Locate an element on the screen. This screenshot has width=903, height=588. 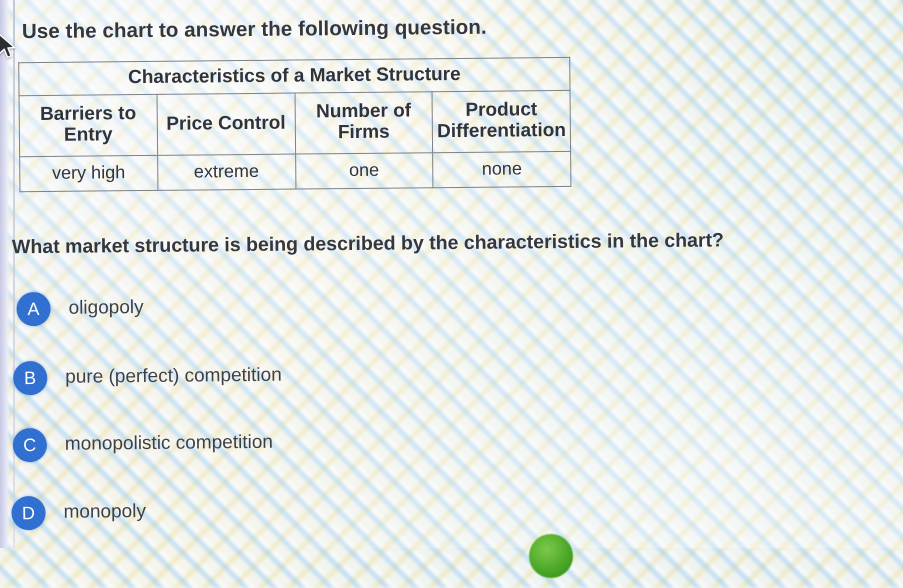
answer-option-a: A oligopoly is located at coordinates (80, 309).